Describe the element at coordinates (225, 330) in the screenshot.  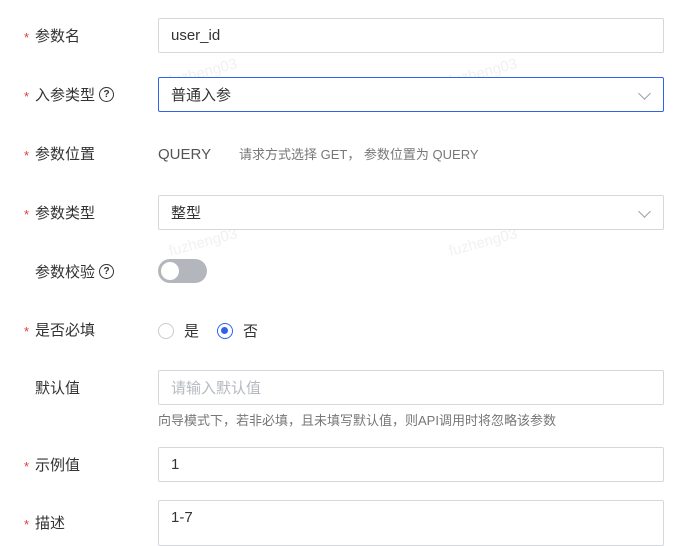
I see `radio-no-circle` at that location.